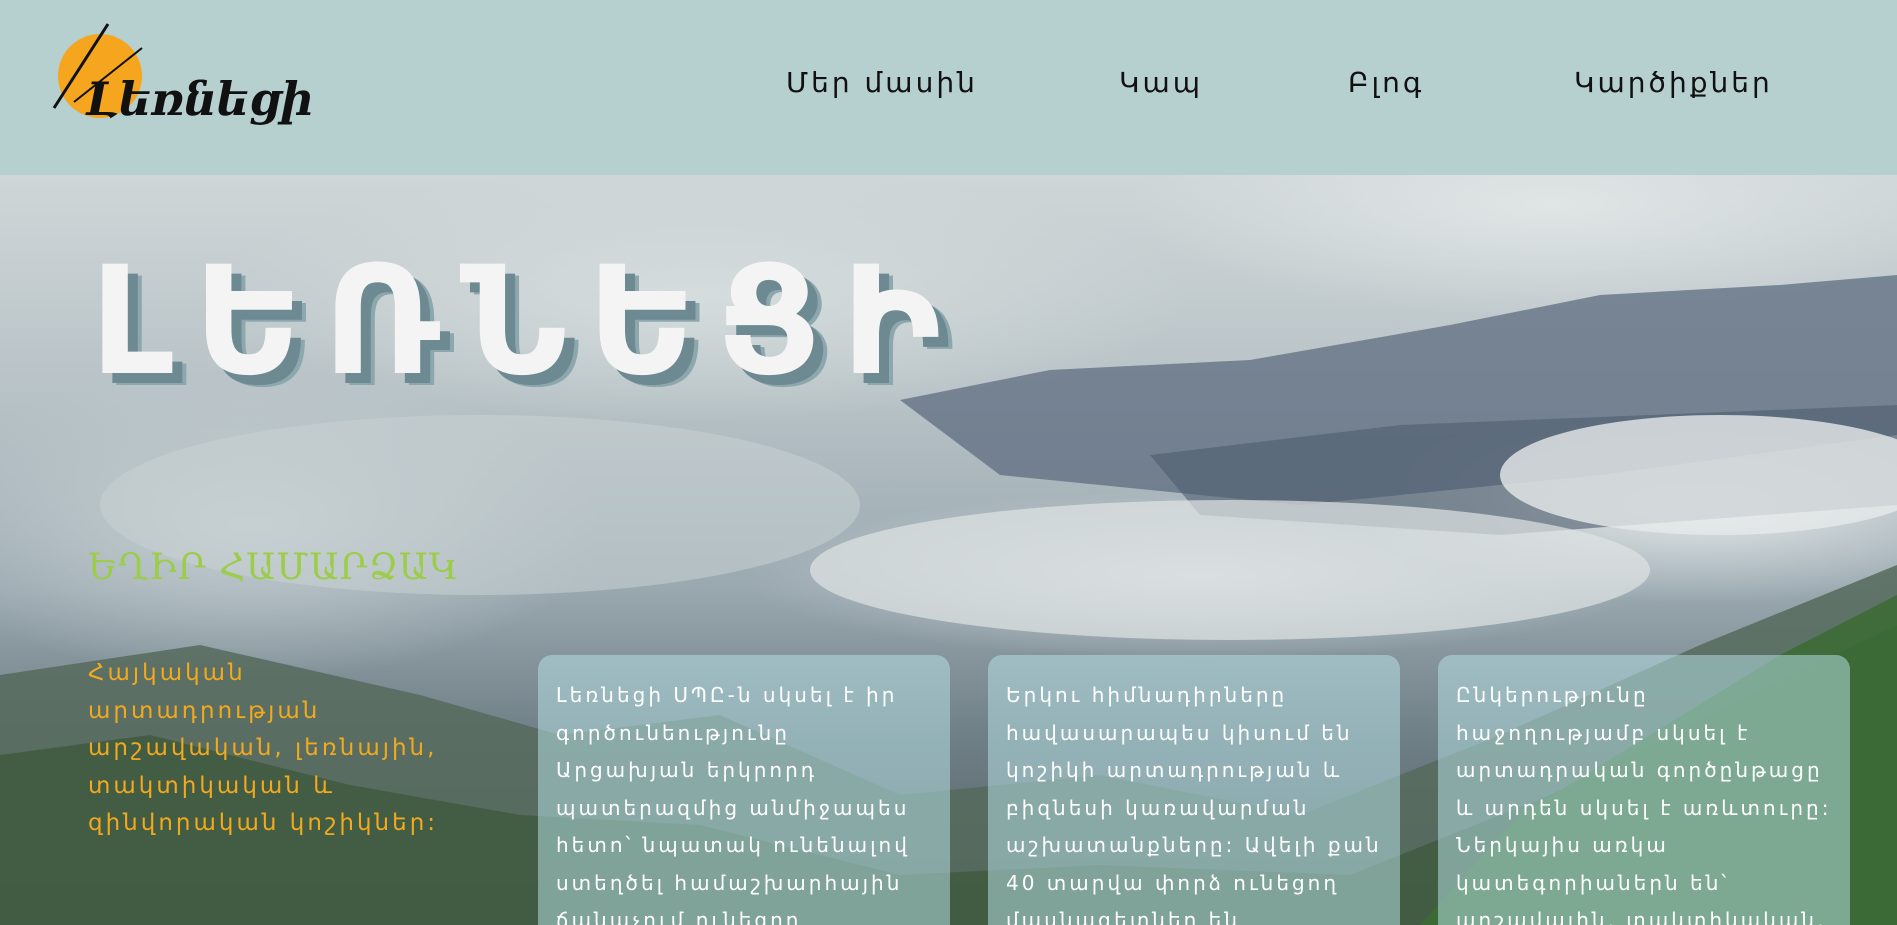  What do you see at coordinates (1673, 82) in the screenshot?
I see `nav-reviews-link: Կարծիքներ` at bounding box center [1673, 82].